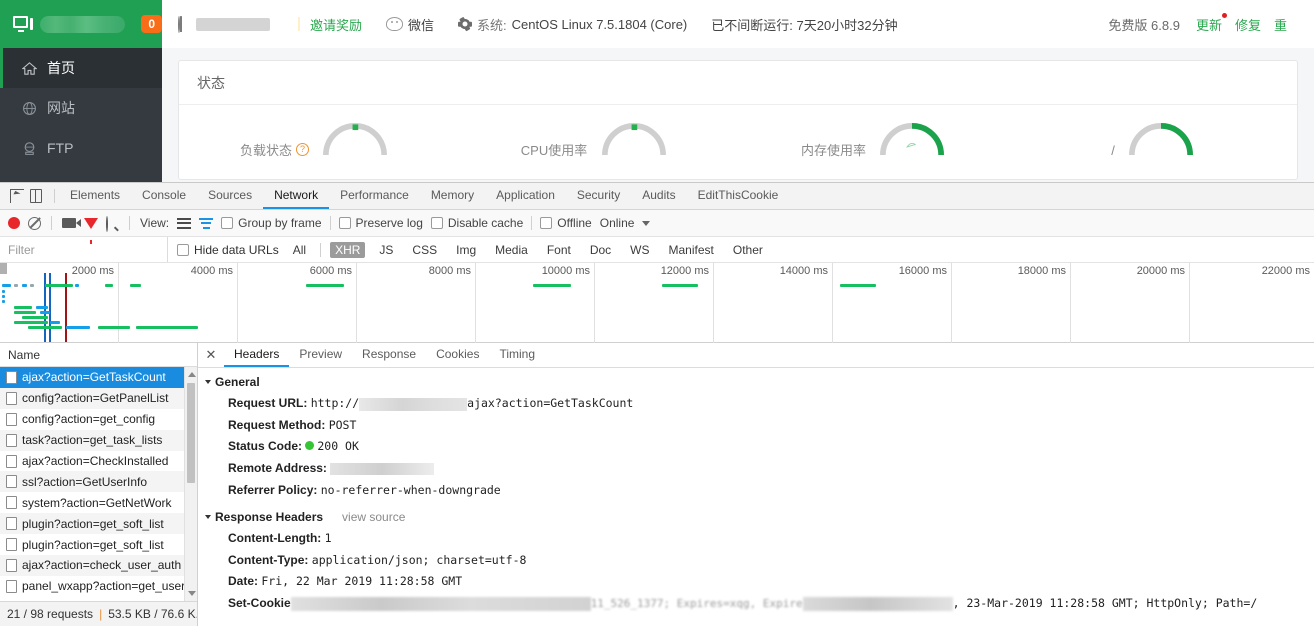 Image resolution: width=1314 pixels, height=626 pixels. Describe the element at coordinates (466, 250) in the screenshot. I see `filter-chip-img: Img` at that location.